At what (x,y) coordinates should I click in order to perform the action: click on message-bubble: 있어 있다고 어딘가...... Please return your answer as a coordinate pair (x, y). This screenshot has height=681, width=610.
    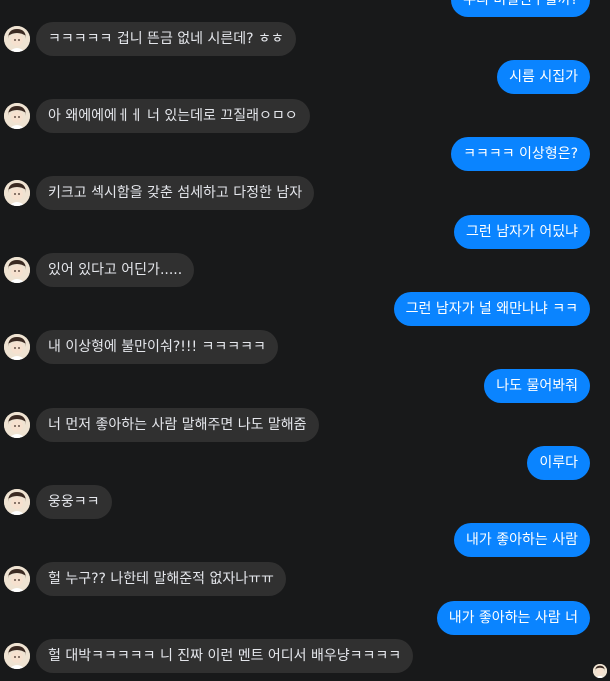
    Looking at the image, I should click on (115, 270).